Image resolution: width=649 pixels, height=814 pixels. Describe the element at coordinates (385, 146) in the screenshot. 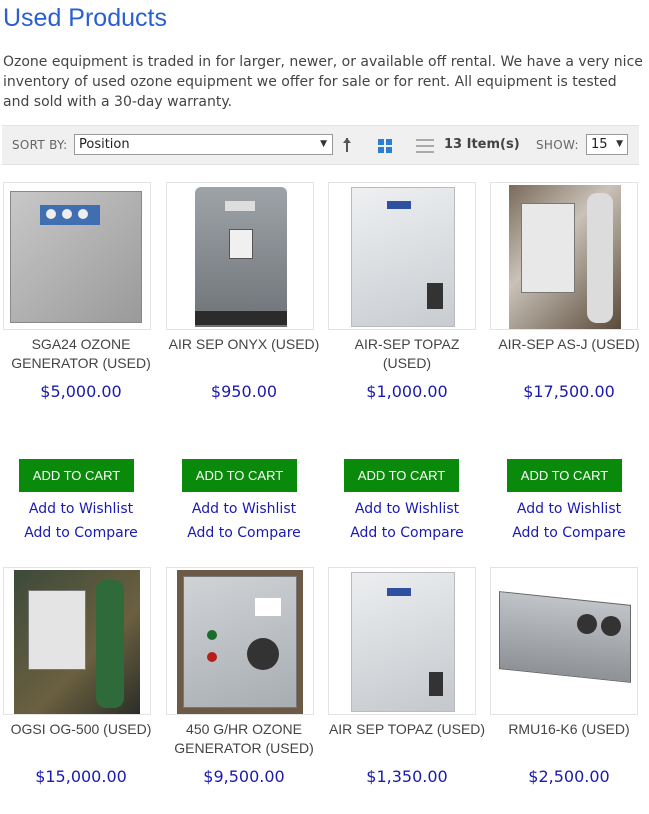

I see `grid-view-icon` at that location.